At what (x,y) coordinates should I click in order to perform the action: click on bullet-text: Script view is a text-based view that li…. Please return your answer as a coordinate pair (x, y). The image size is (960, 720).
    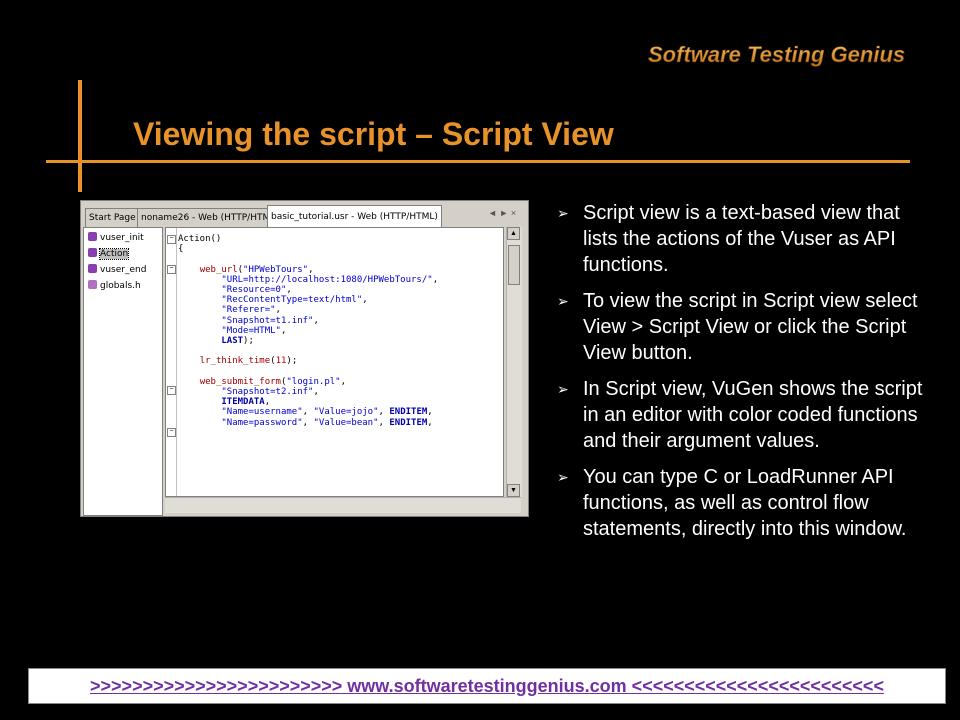
    Looking at the image, I should click on (741, 239).